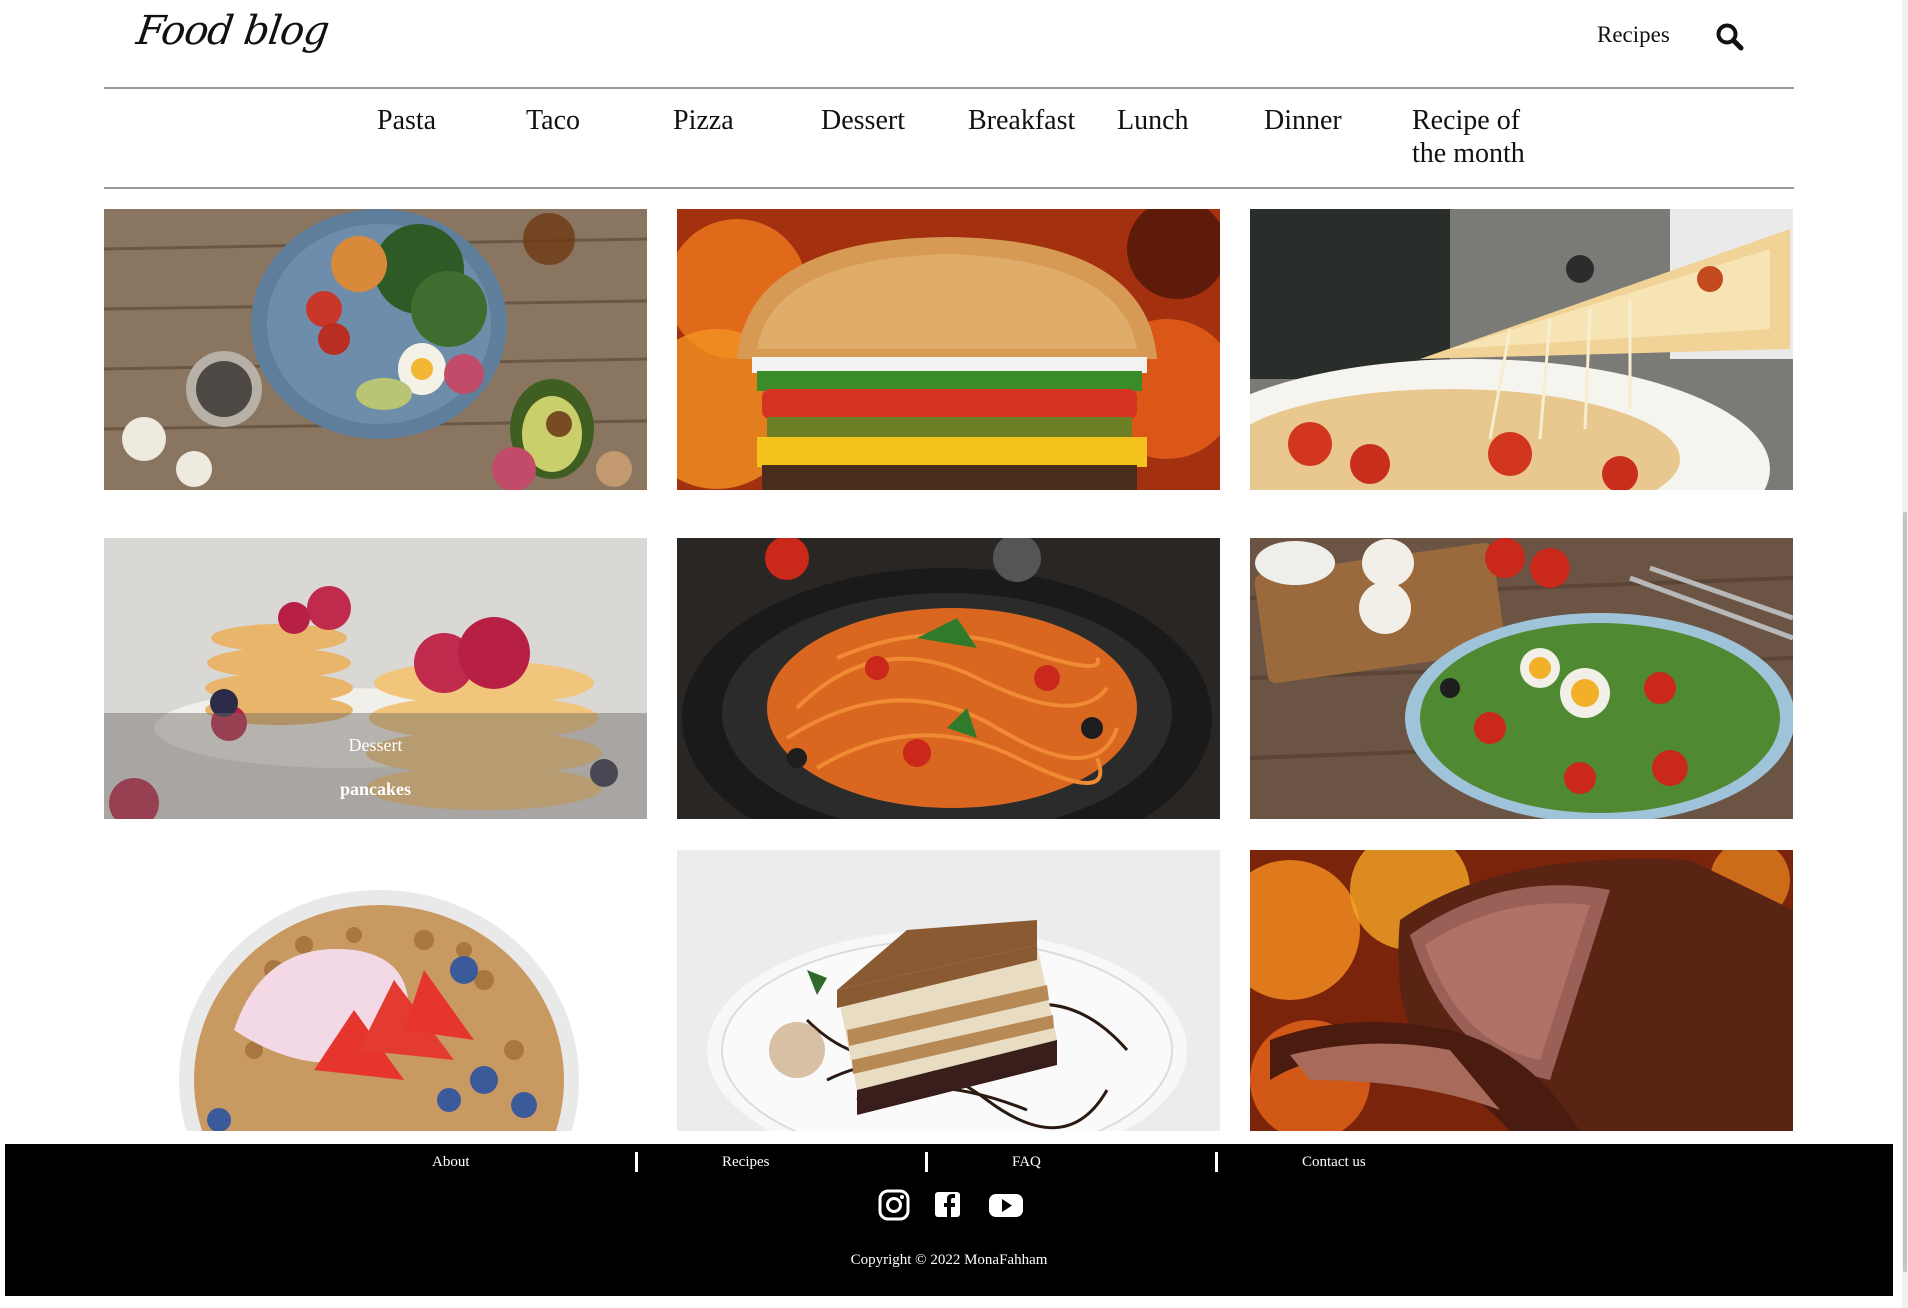 The height and width of the screenshot is (1308, 1908). Describe the element at coordinates (1303, 120) in the screenshot. I see `nav-dinner: Dinner` at that location.